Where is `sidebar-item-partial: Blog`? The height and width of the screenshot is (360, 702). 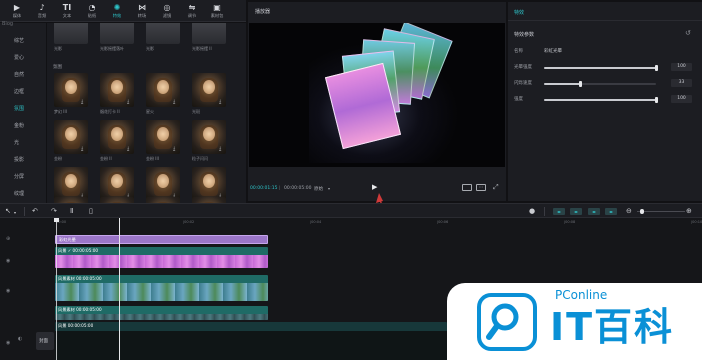 sidebar-item-partial: Blog is located at coordinates (7, 24).